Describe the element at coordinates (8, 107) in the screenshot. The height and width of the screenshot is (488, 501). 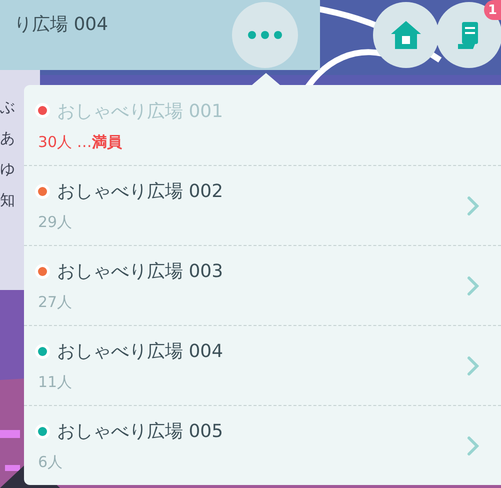
I see `member-name: ぶ` at that location.